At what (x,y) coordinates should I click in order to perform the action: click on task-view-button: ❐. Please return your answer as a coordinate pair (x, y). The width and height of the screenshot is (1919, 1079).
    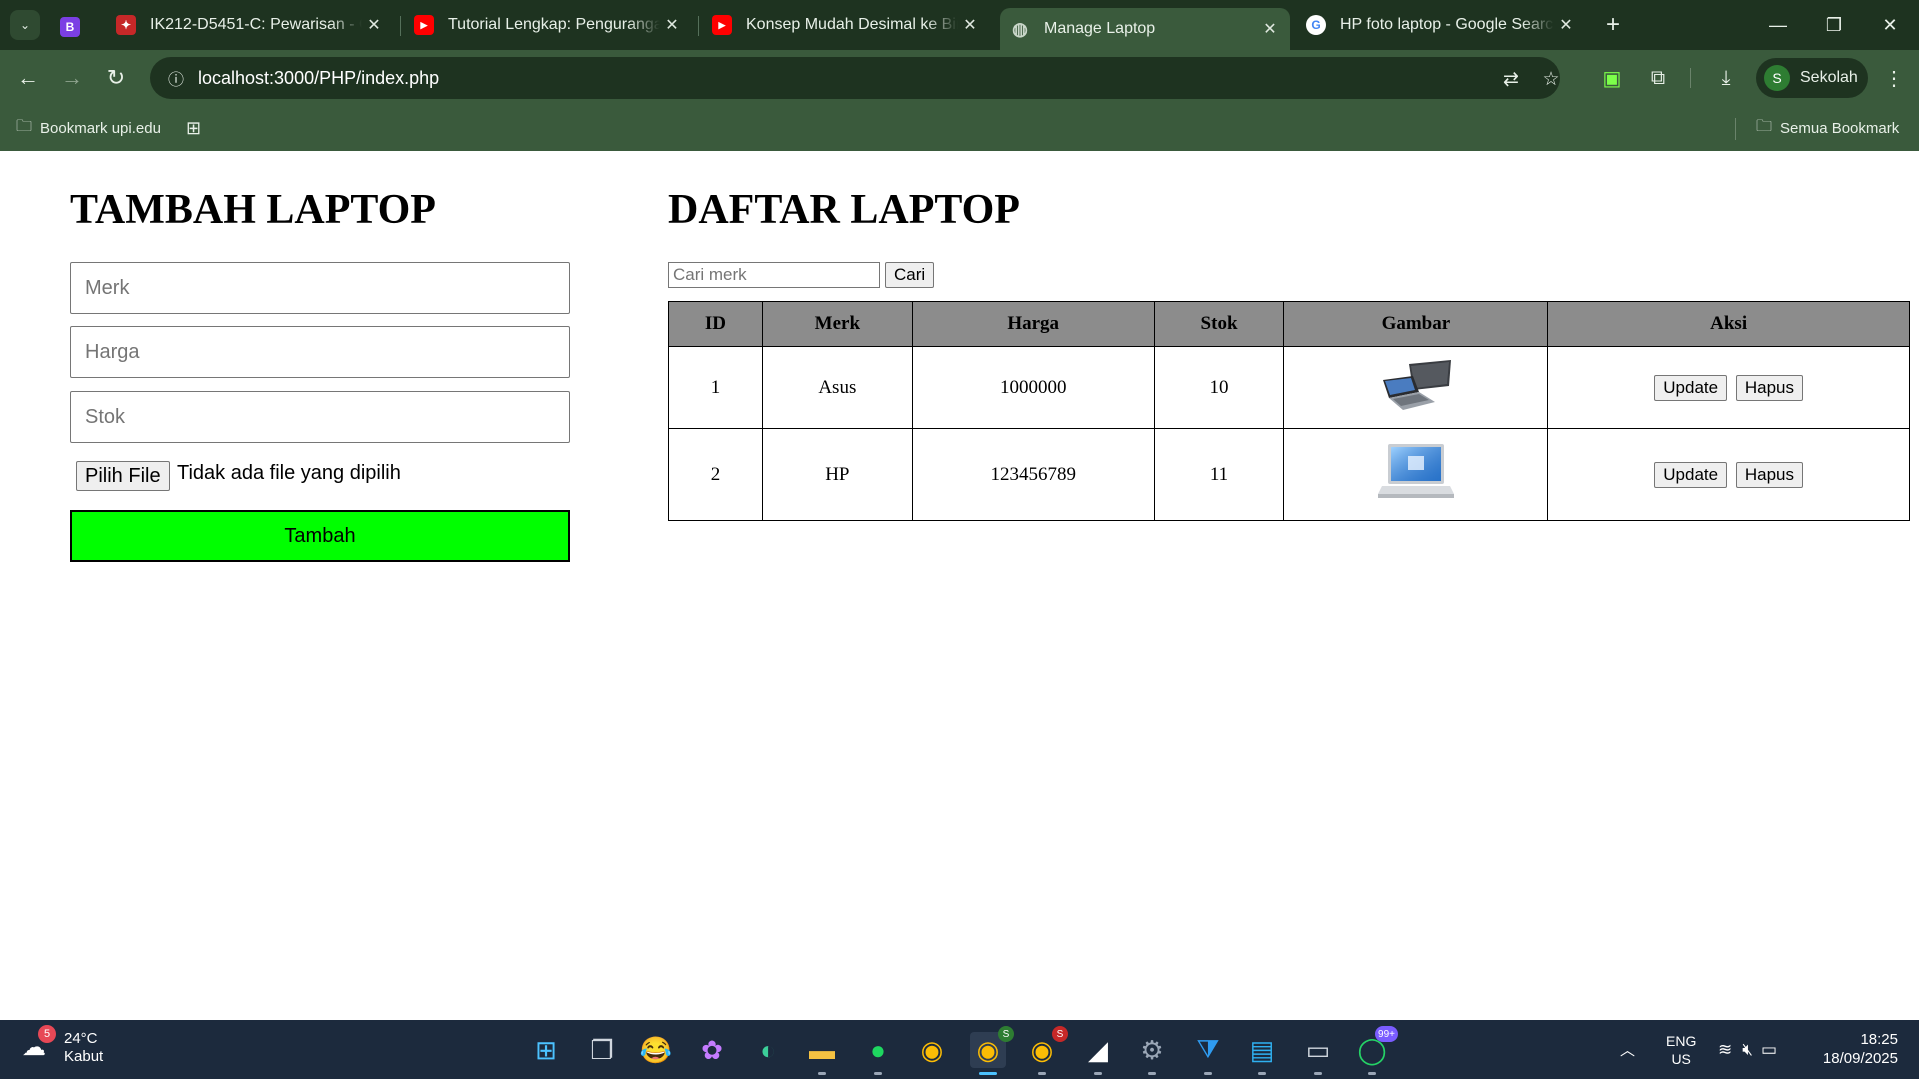
    Looking at the image, I should click on (602, 1050).